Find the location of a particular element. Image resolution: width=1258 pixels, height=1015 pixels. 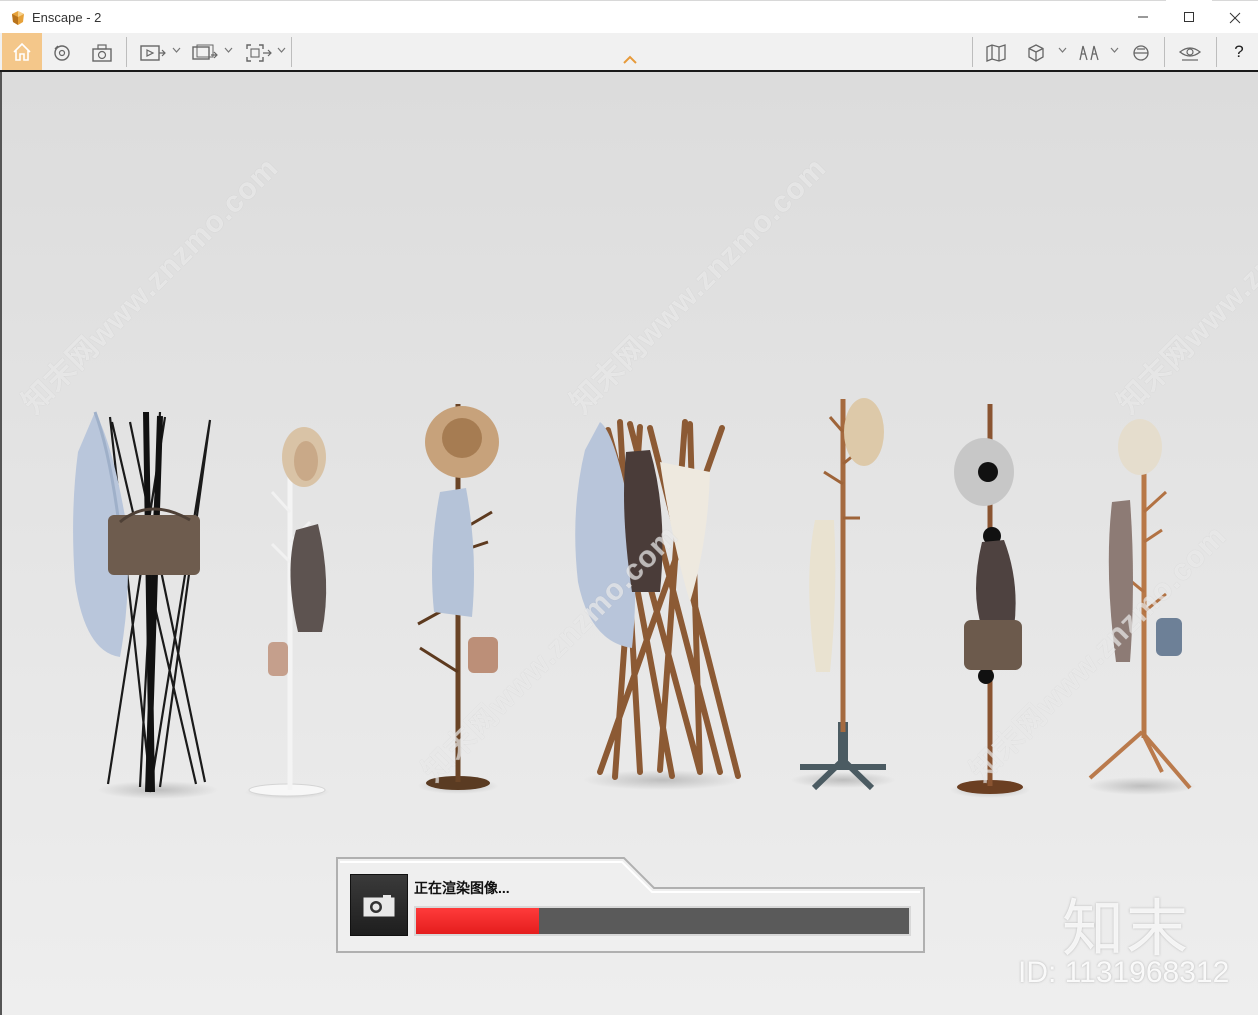

view-cube-button is located at coordinates (1036, 53).